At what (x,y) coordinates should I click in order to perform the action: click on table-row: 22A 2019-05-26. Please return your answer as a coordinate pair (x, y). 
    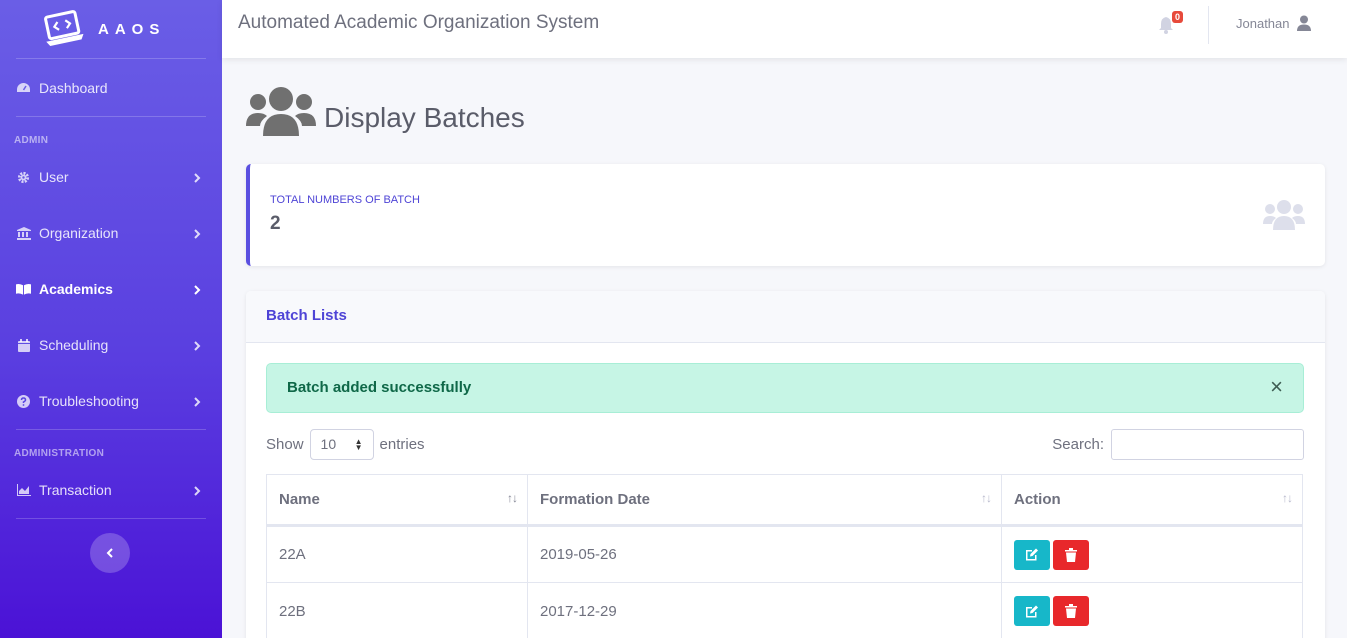
    Looking at the image, I should click on (784, 554).